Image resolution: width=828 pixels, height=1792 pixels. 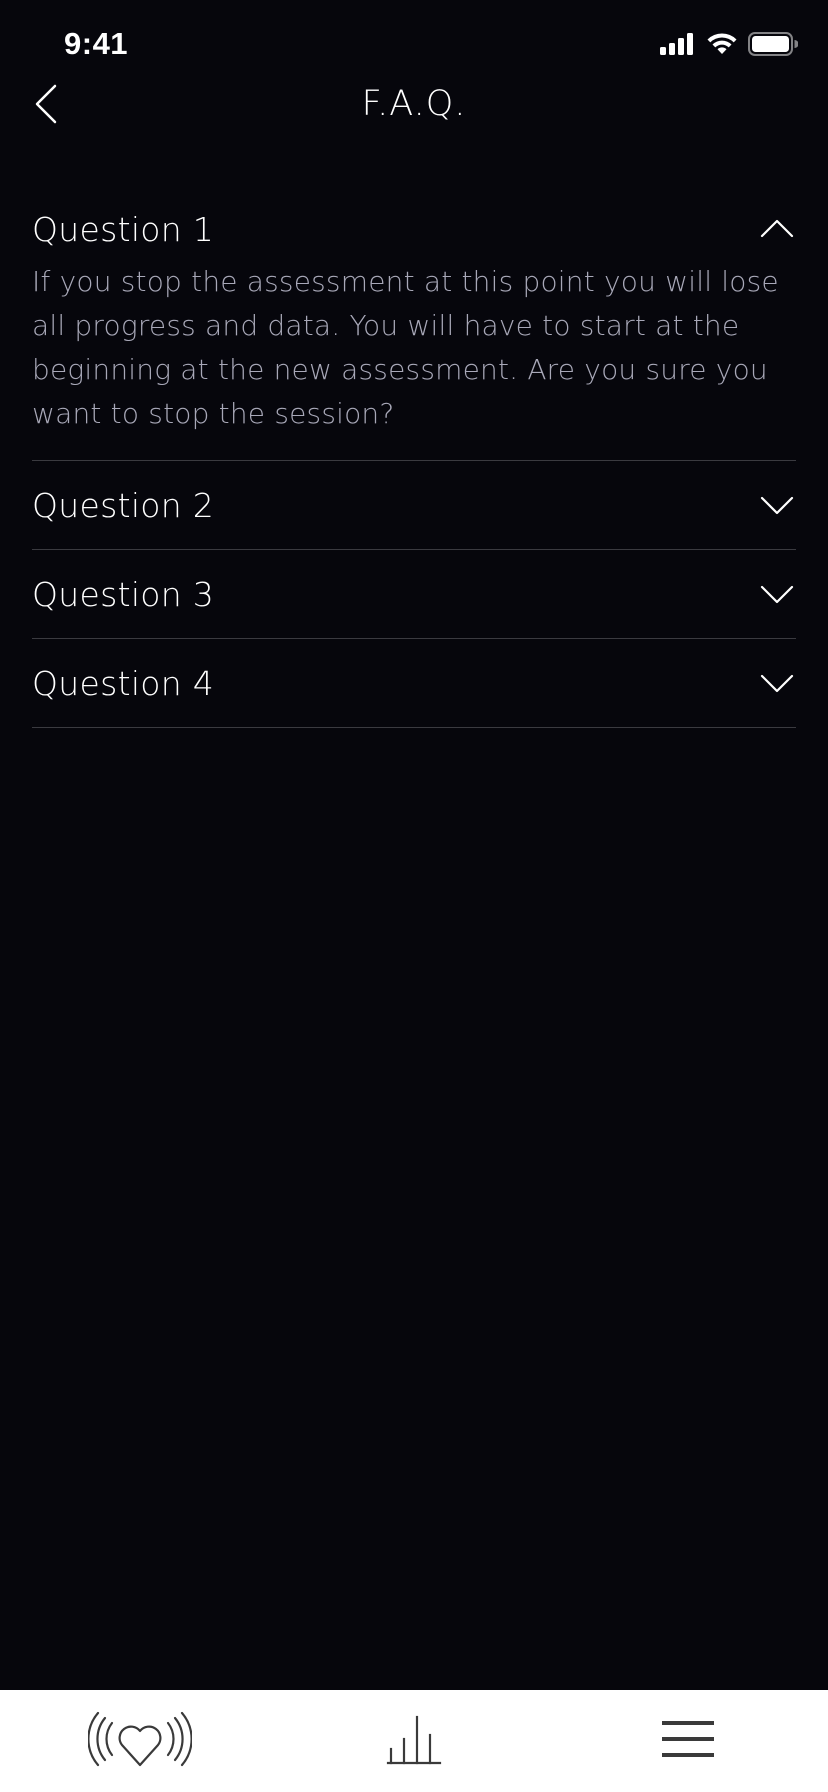 I want to click on heart-pulse-icon, so click(x=140, y=1741).